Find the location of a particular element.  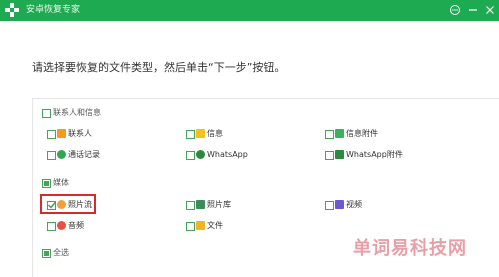

whatsapp-icon is located at coordinates (200, 154).